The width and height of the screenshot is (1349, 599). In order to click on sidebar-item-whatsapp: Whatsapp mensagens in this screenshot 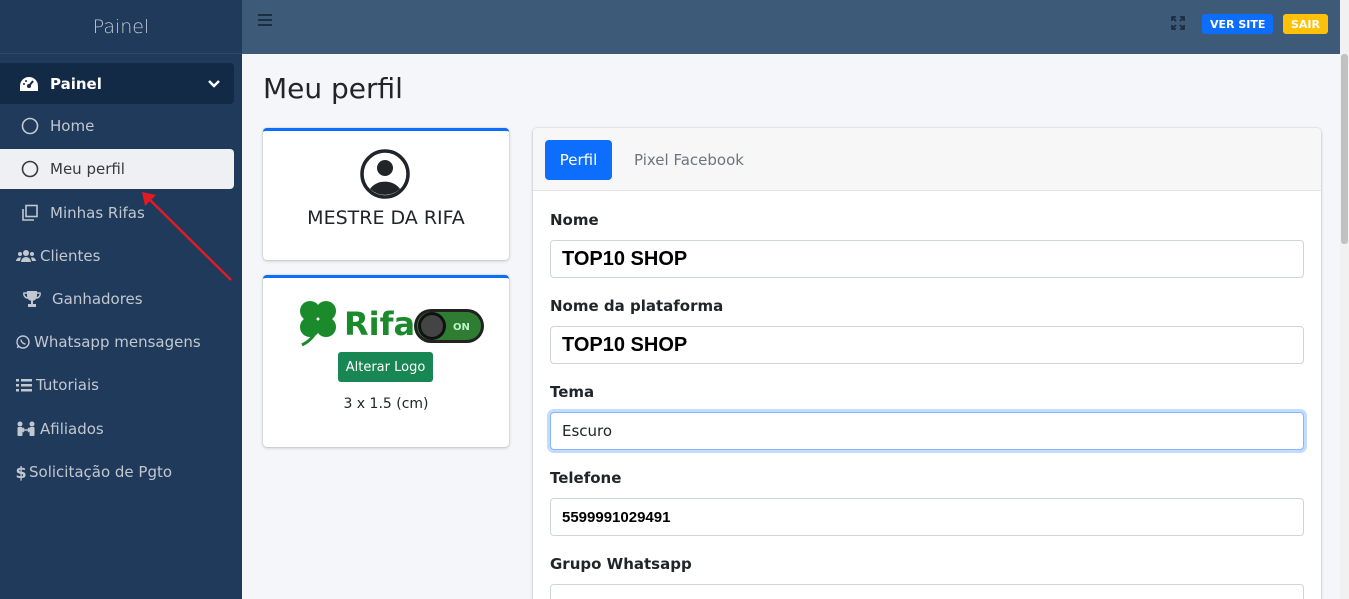, I will do `click(100, 342)`.